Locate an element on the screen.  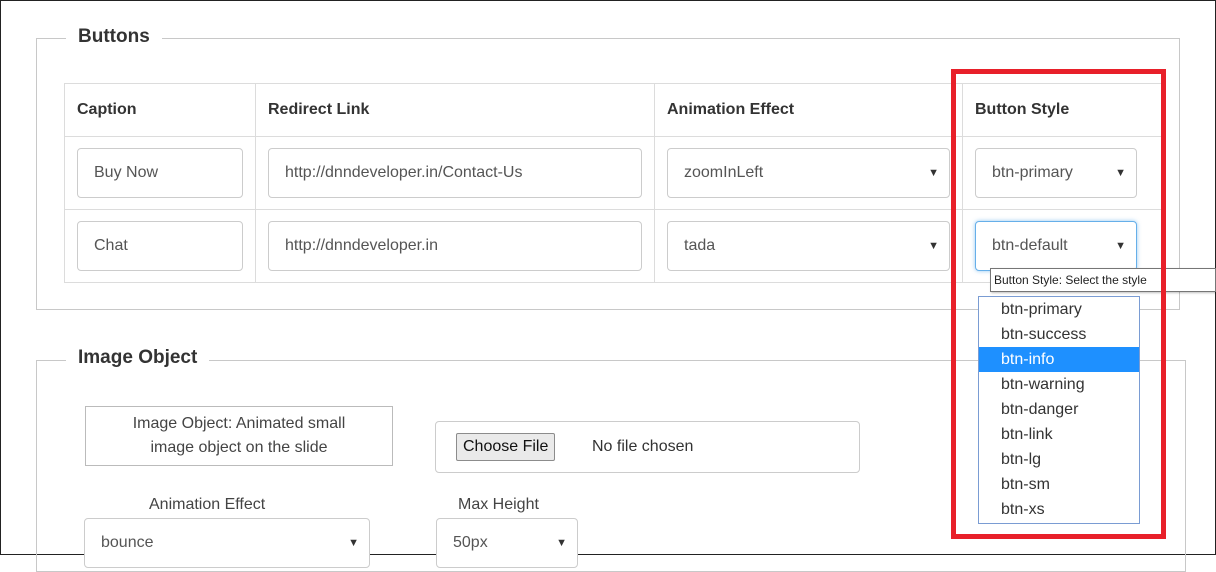
column-header-button-style: Button Style is located at coordinates (1062, 110).